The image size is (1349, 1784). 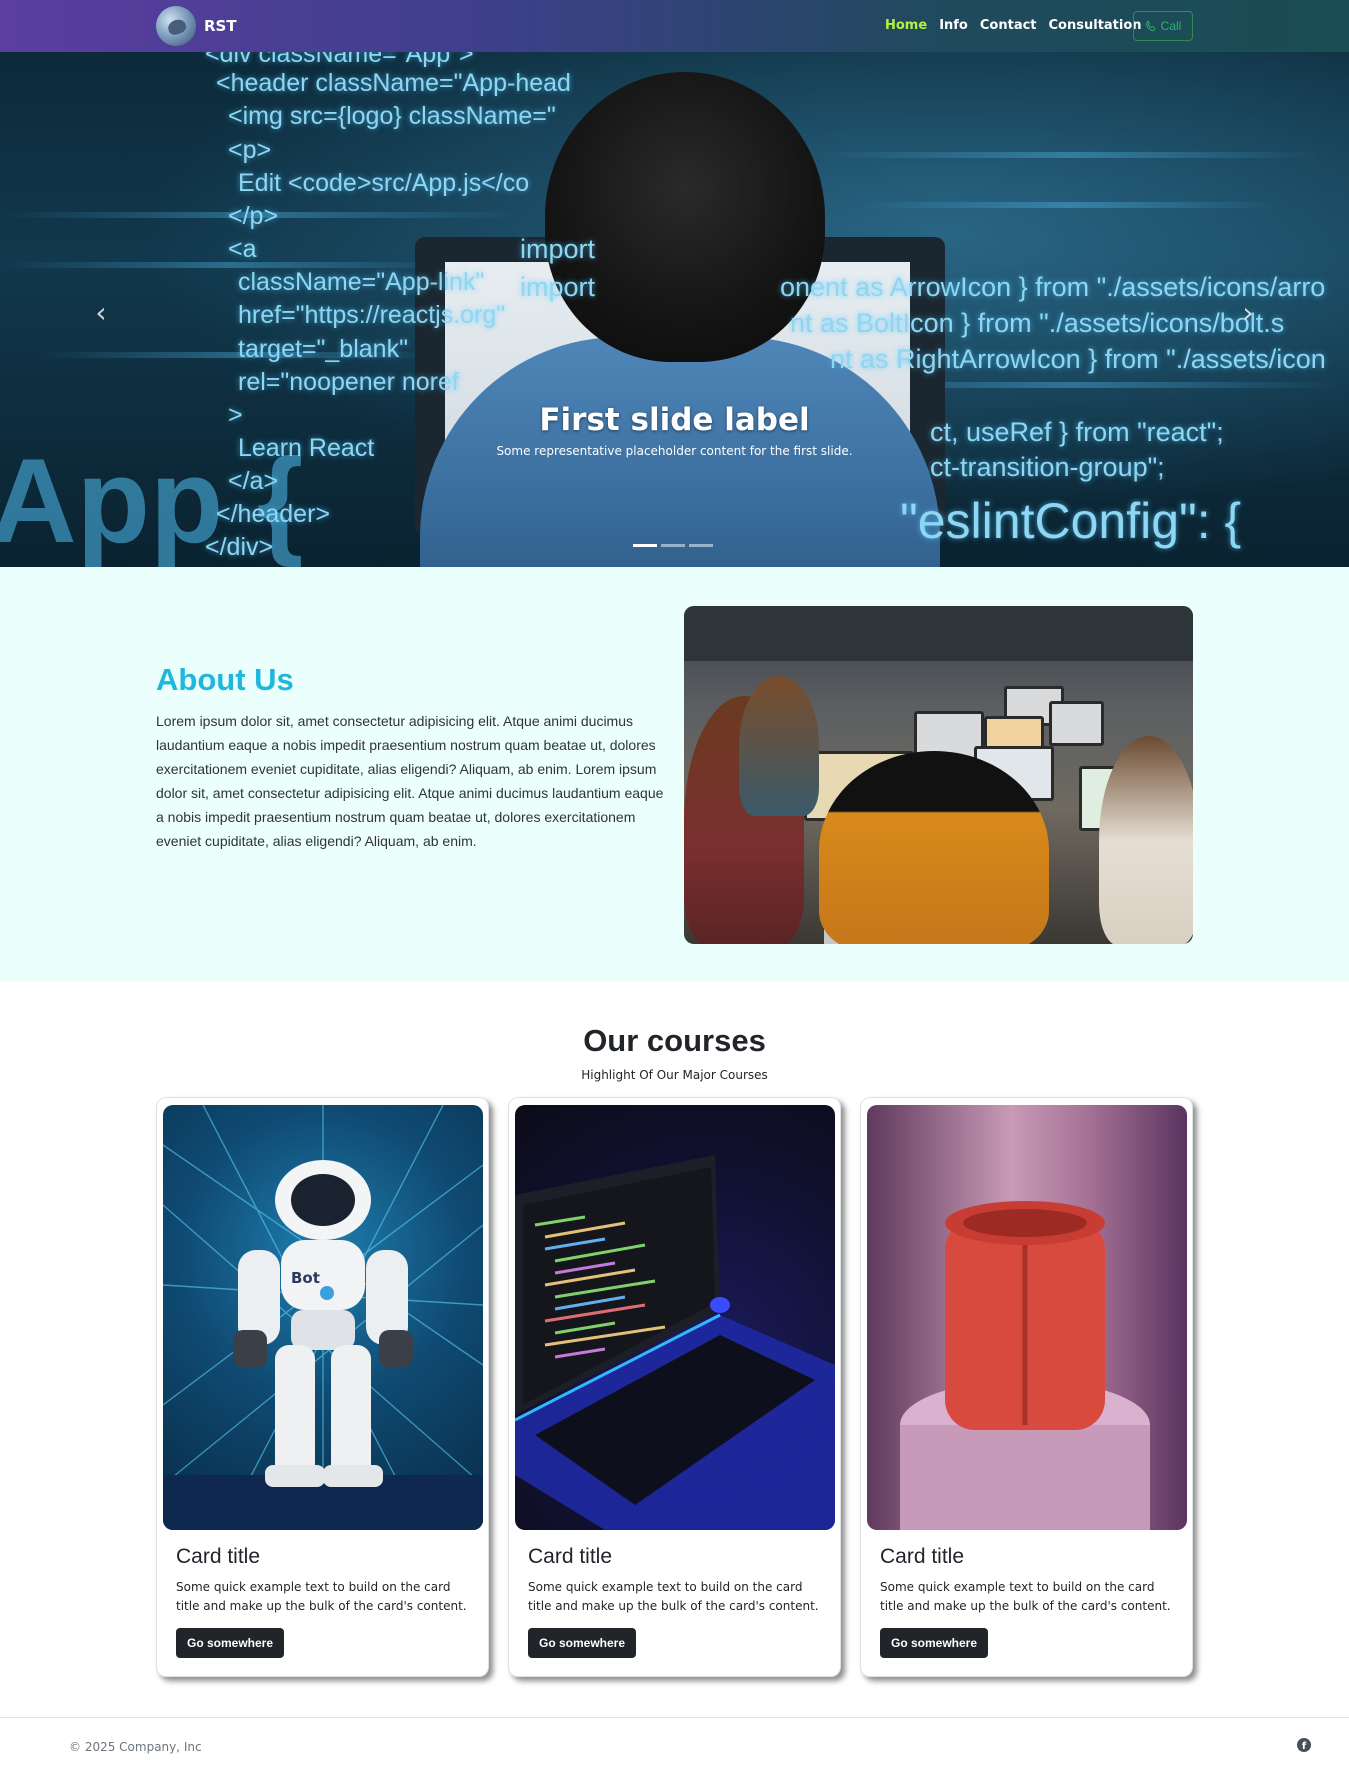 What do you see at coordinates (225, 679) in the screenshot?
I see `about-title: About Us` at bounding box center [225, 679].